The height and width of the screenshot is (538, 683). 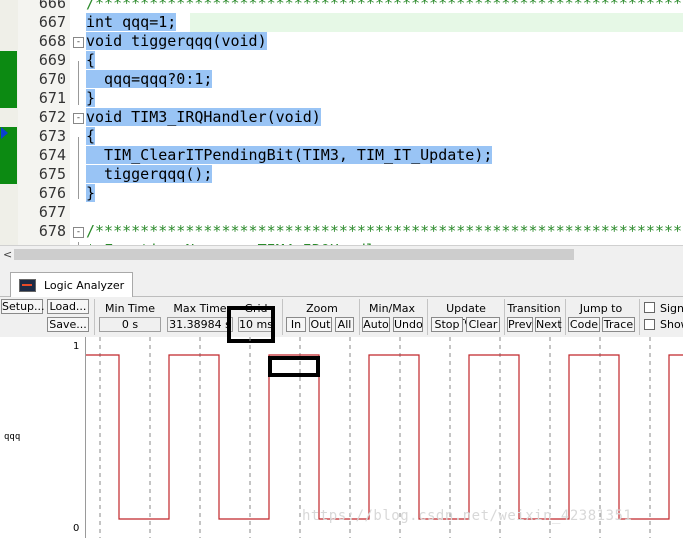 I want to click on code-text: qqq=qqq?0:1;, so click(x=149, y=79).